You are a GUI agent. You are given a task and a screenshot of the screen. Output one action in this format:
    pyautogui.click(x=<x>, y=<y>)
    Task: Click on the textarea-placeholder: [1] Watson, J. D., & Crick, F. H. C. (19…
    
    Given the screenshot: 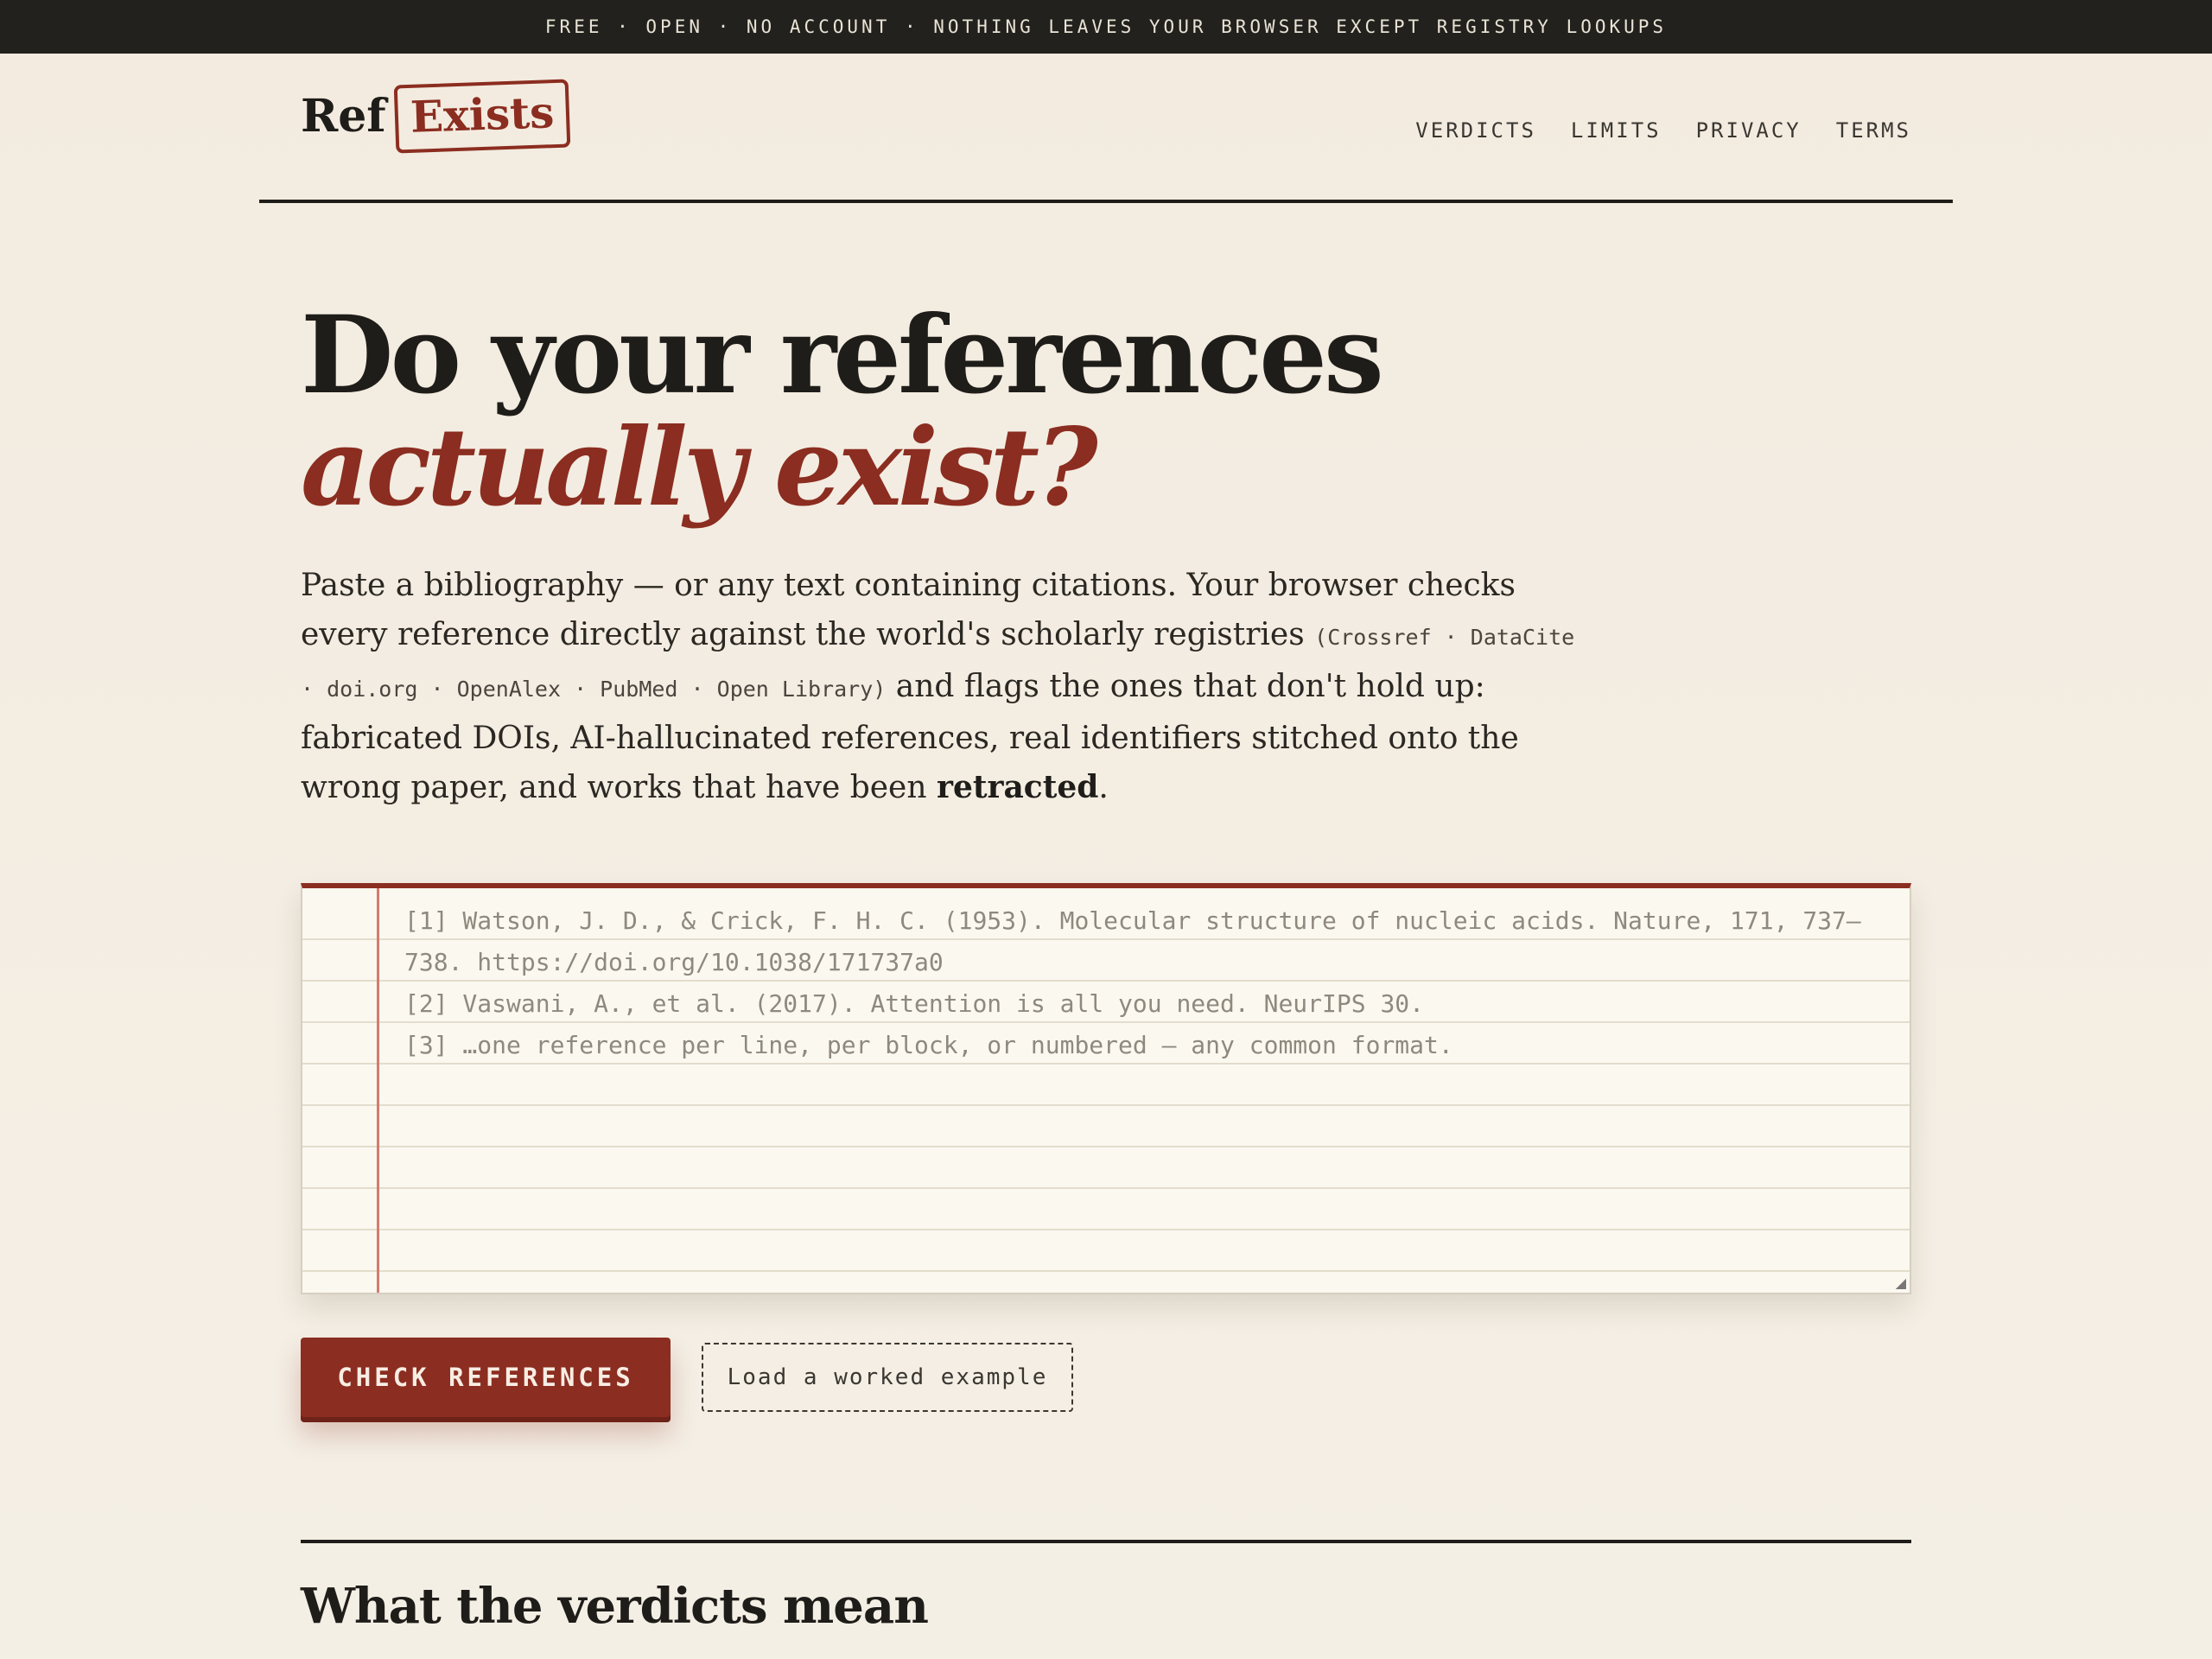 What is the action you would take?
    pyautogui.click(x=1139, y=983)
    